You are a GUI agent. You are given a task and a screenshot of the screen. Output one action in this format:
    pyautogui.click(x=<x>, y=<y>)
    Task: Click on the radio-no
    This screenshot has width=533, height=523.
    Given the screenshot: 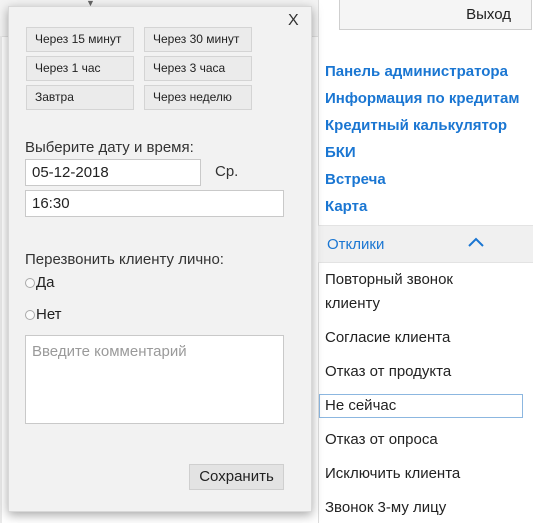 What is the action you would take?
    pyautogui.click(x=30, y=315)
    